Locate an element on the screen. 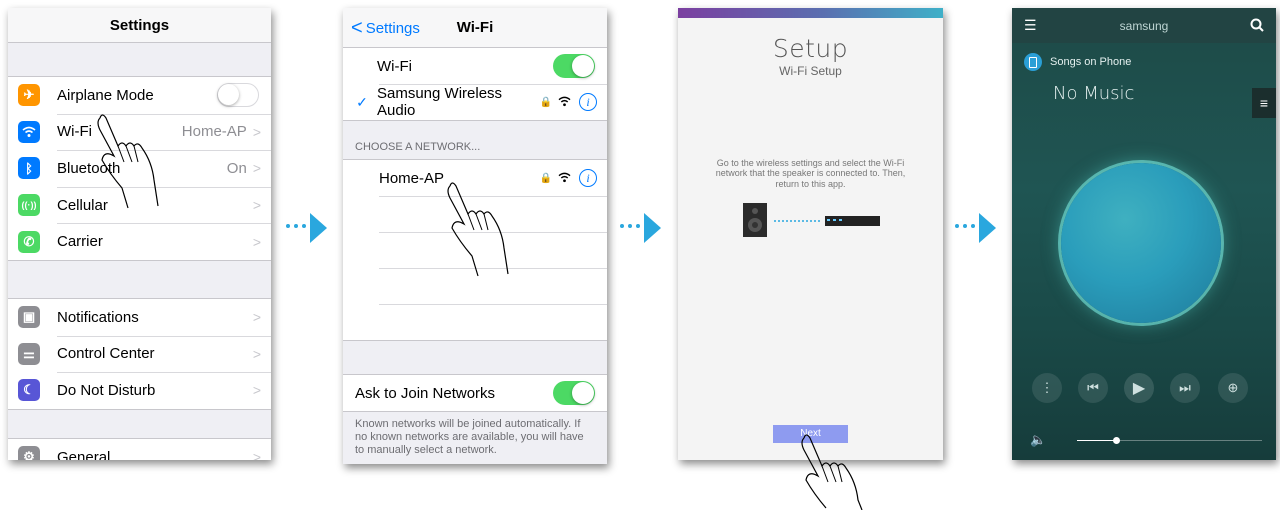  next-button: Next is located at coordinates (810, 434).